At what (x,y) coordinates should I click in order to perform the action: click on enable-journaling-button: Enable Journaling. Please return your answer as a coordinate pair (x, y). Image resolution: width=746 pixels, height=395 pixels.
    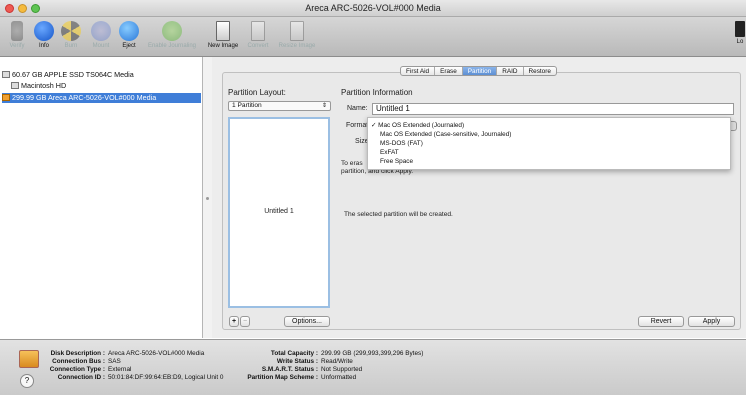
    Looking at the image, I should click on (172, 37).